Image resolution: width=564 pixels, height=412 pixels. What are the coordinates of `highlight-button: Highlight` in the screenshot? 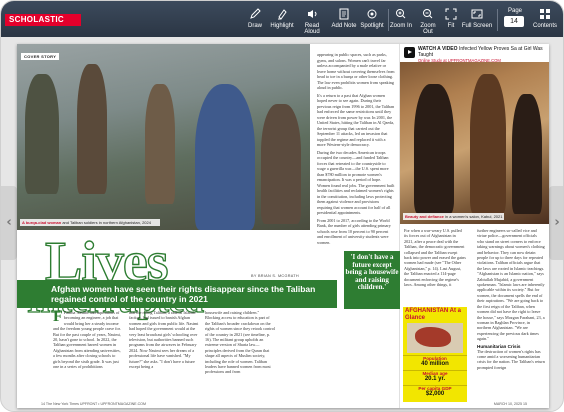 It's located at (282, 20).